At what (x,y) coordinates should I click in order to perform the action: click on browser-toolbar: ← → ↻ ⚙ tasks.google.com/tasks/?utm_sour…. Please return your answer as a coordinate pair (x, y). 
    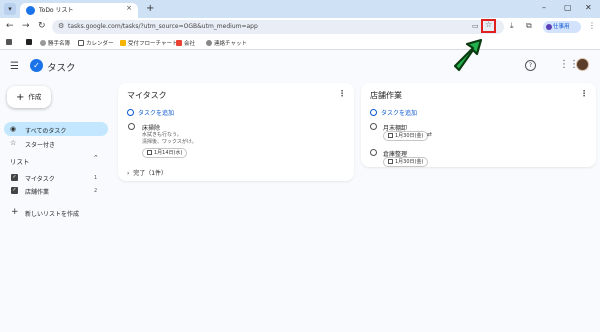
    Looking at the image, I should click on (300, 27).